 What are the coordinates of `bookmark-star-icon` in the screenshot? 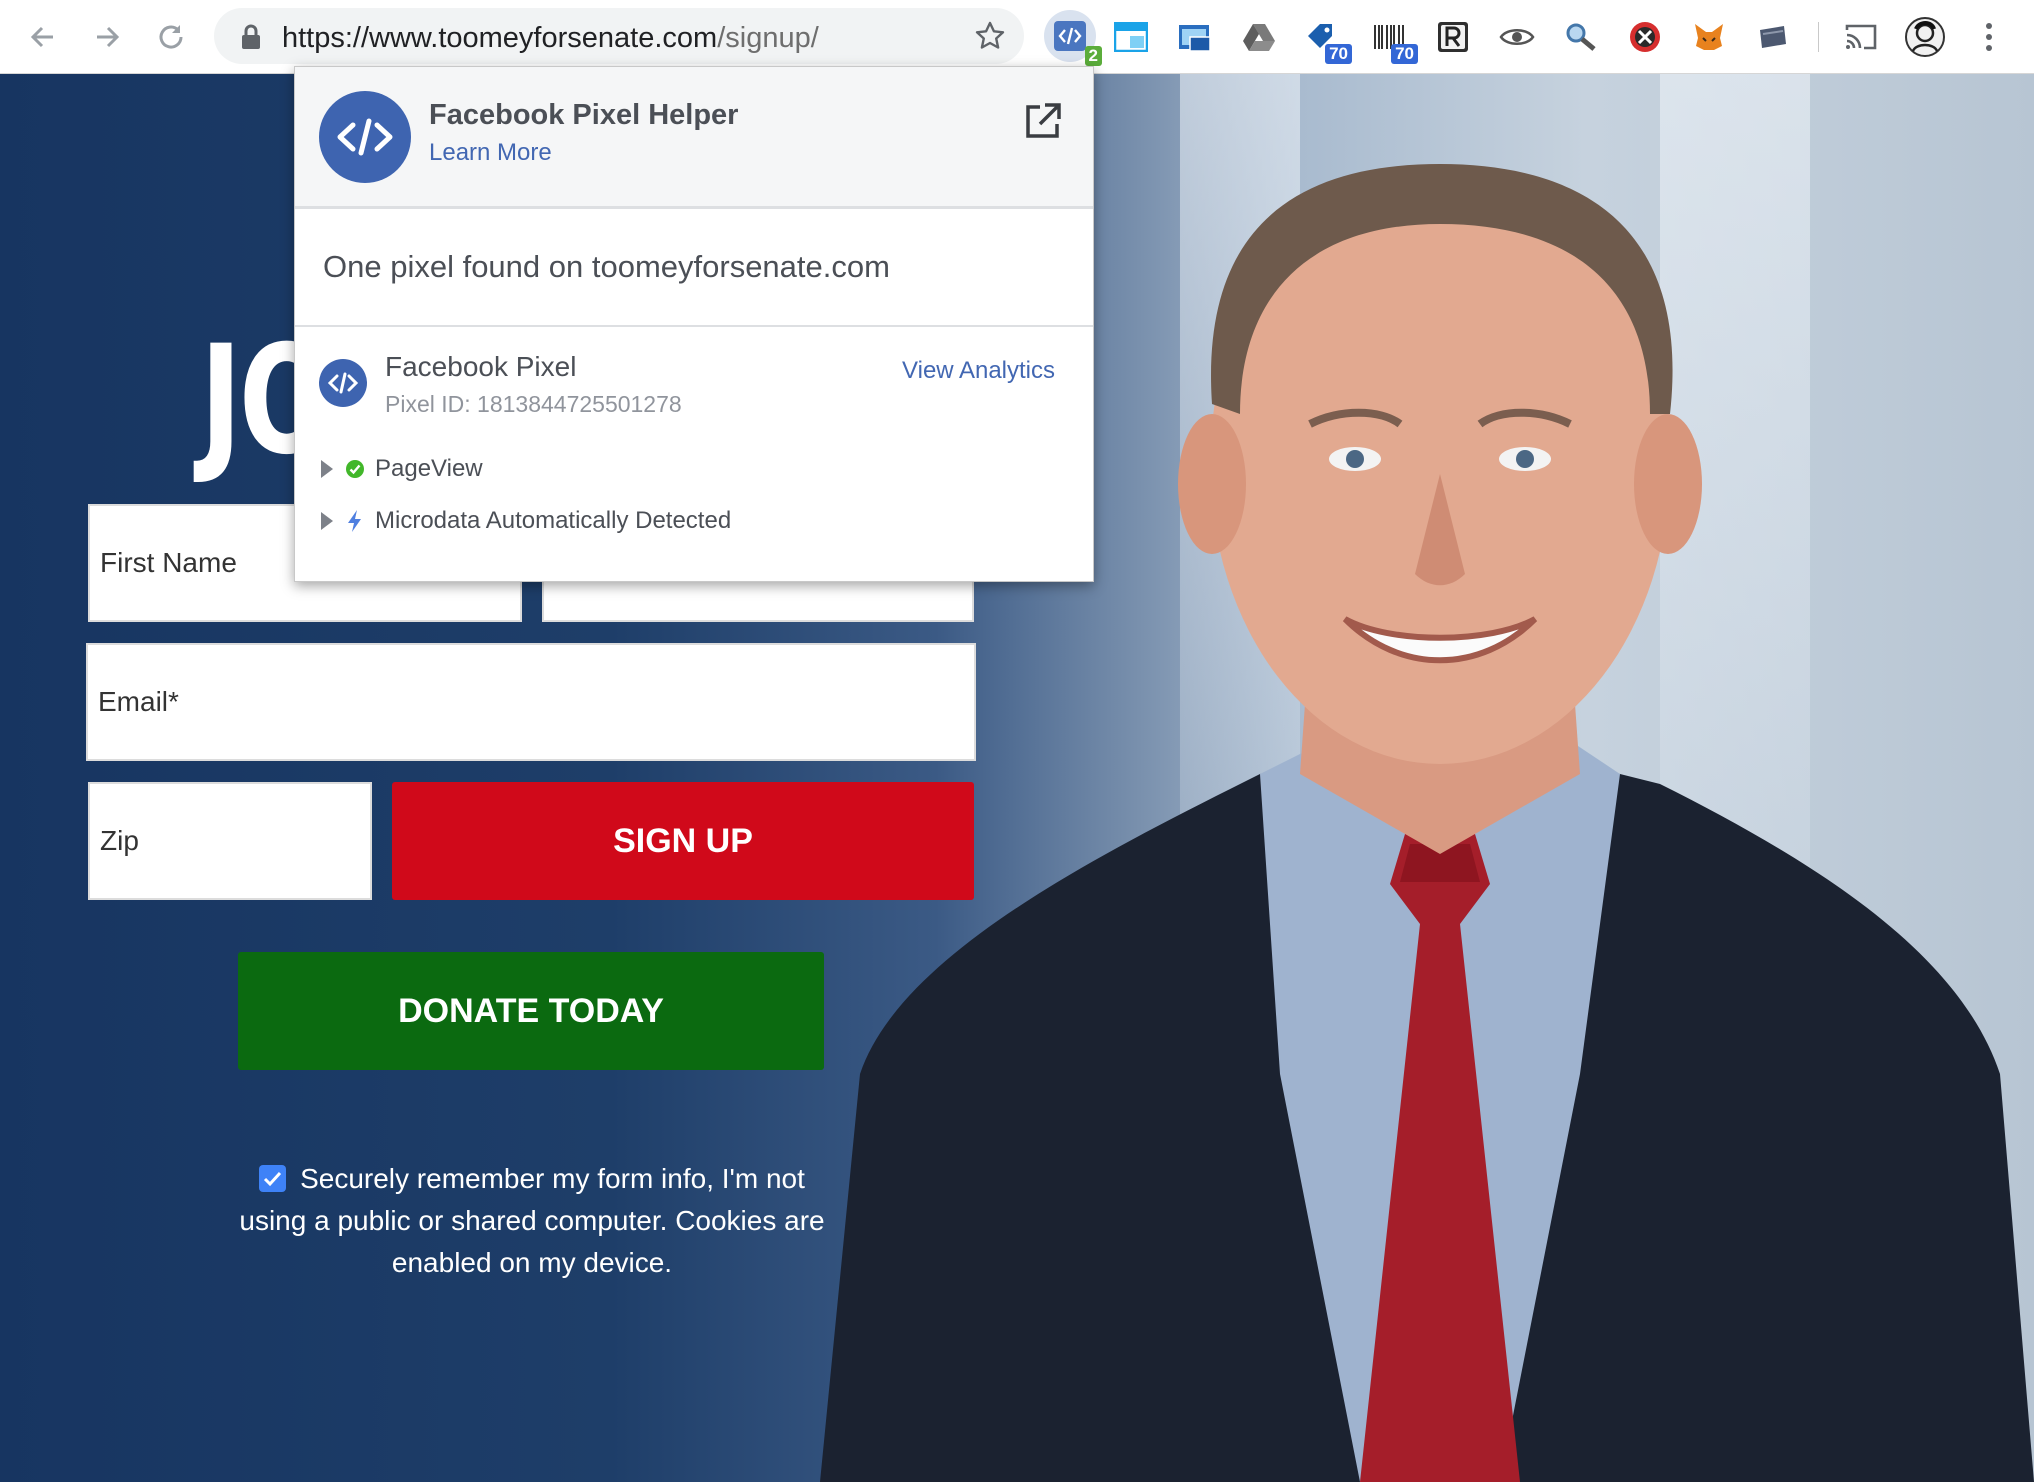 It's located at (990, 36).